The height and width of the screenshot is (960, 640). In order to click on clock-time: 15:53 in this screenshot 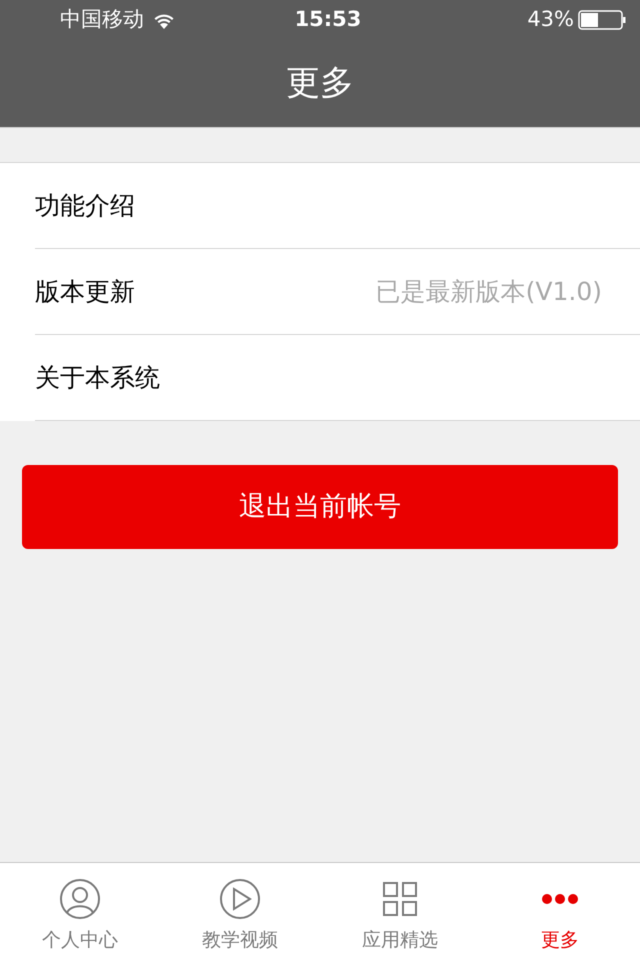, I will do `click(328, 20)`.